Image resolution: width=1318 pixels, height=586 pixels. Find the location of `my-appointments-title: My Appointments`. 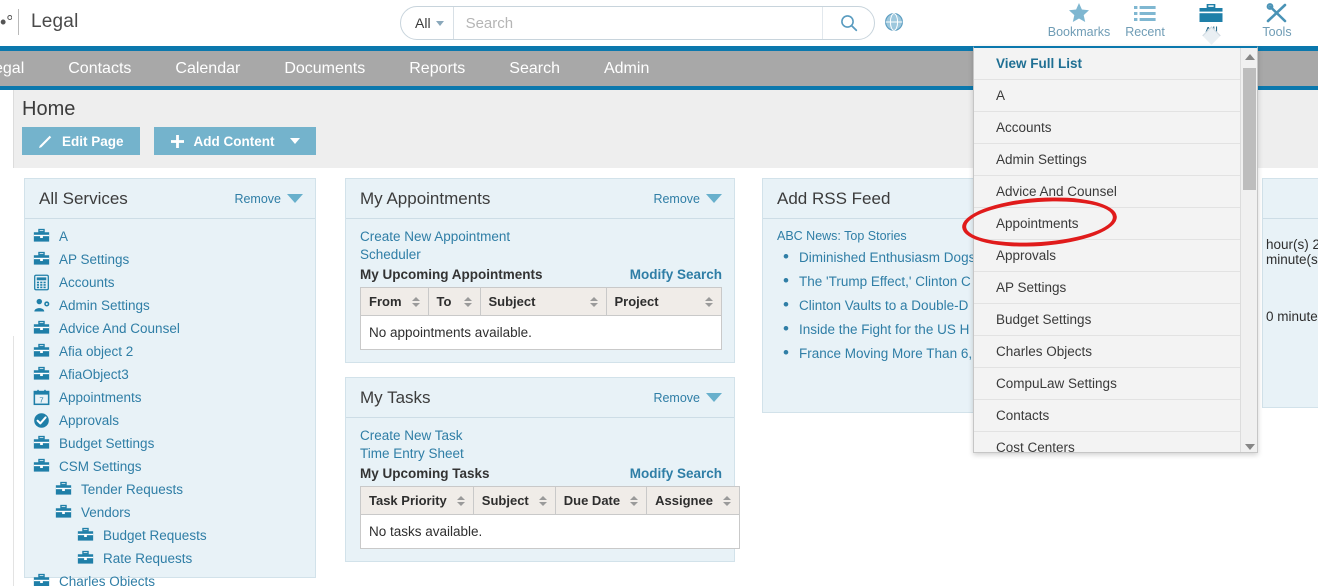

my-appointments-title: My Appointments is located at coordinates (425, 198).